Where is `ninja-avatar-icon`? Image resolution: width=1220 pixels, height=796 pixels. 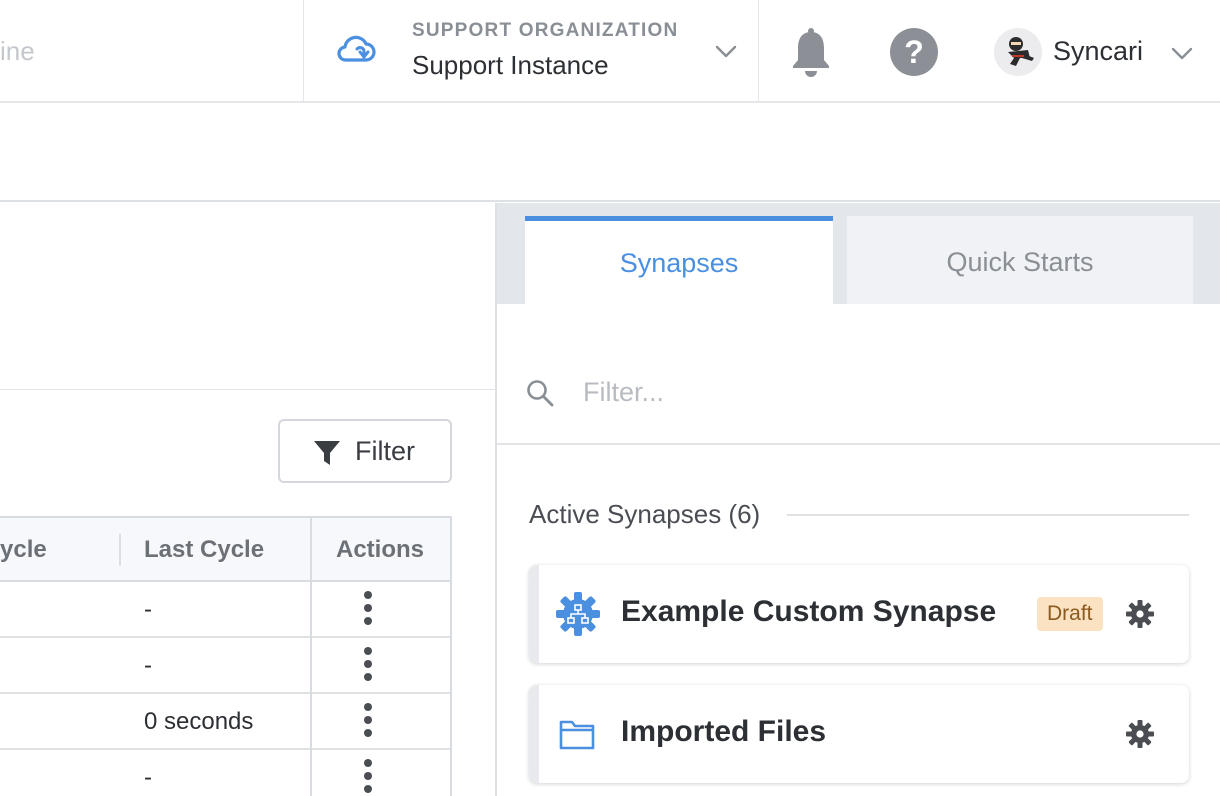 ninja-avatar-icon is located at coordinates (1018, 52).